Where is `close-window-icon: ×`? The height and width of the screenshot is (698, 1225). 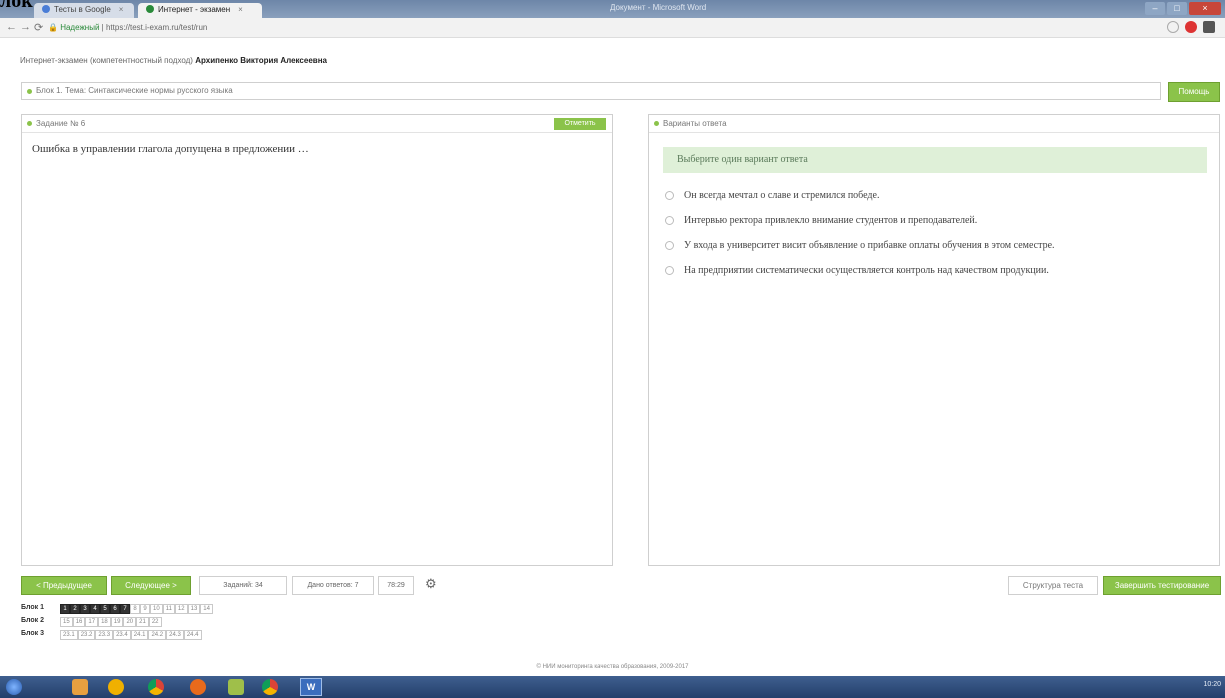 close-window-icon: × is located at coordinates (1205, 8).